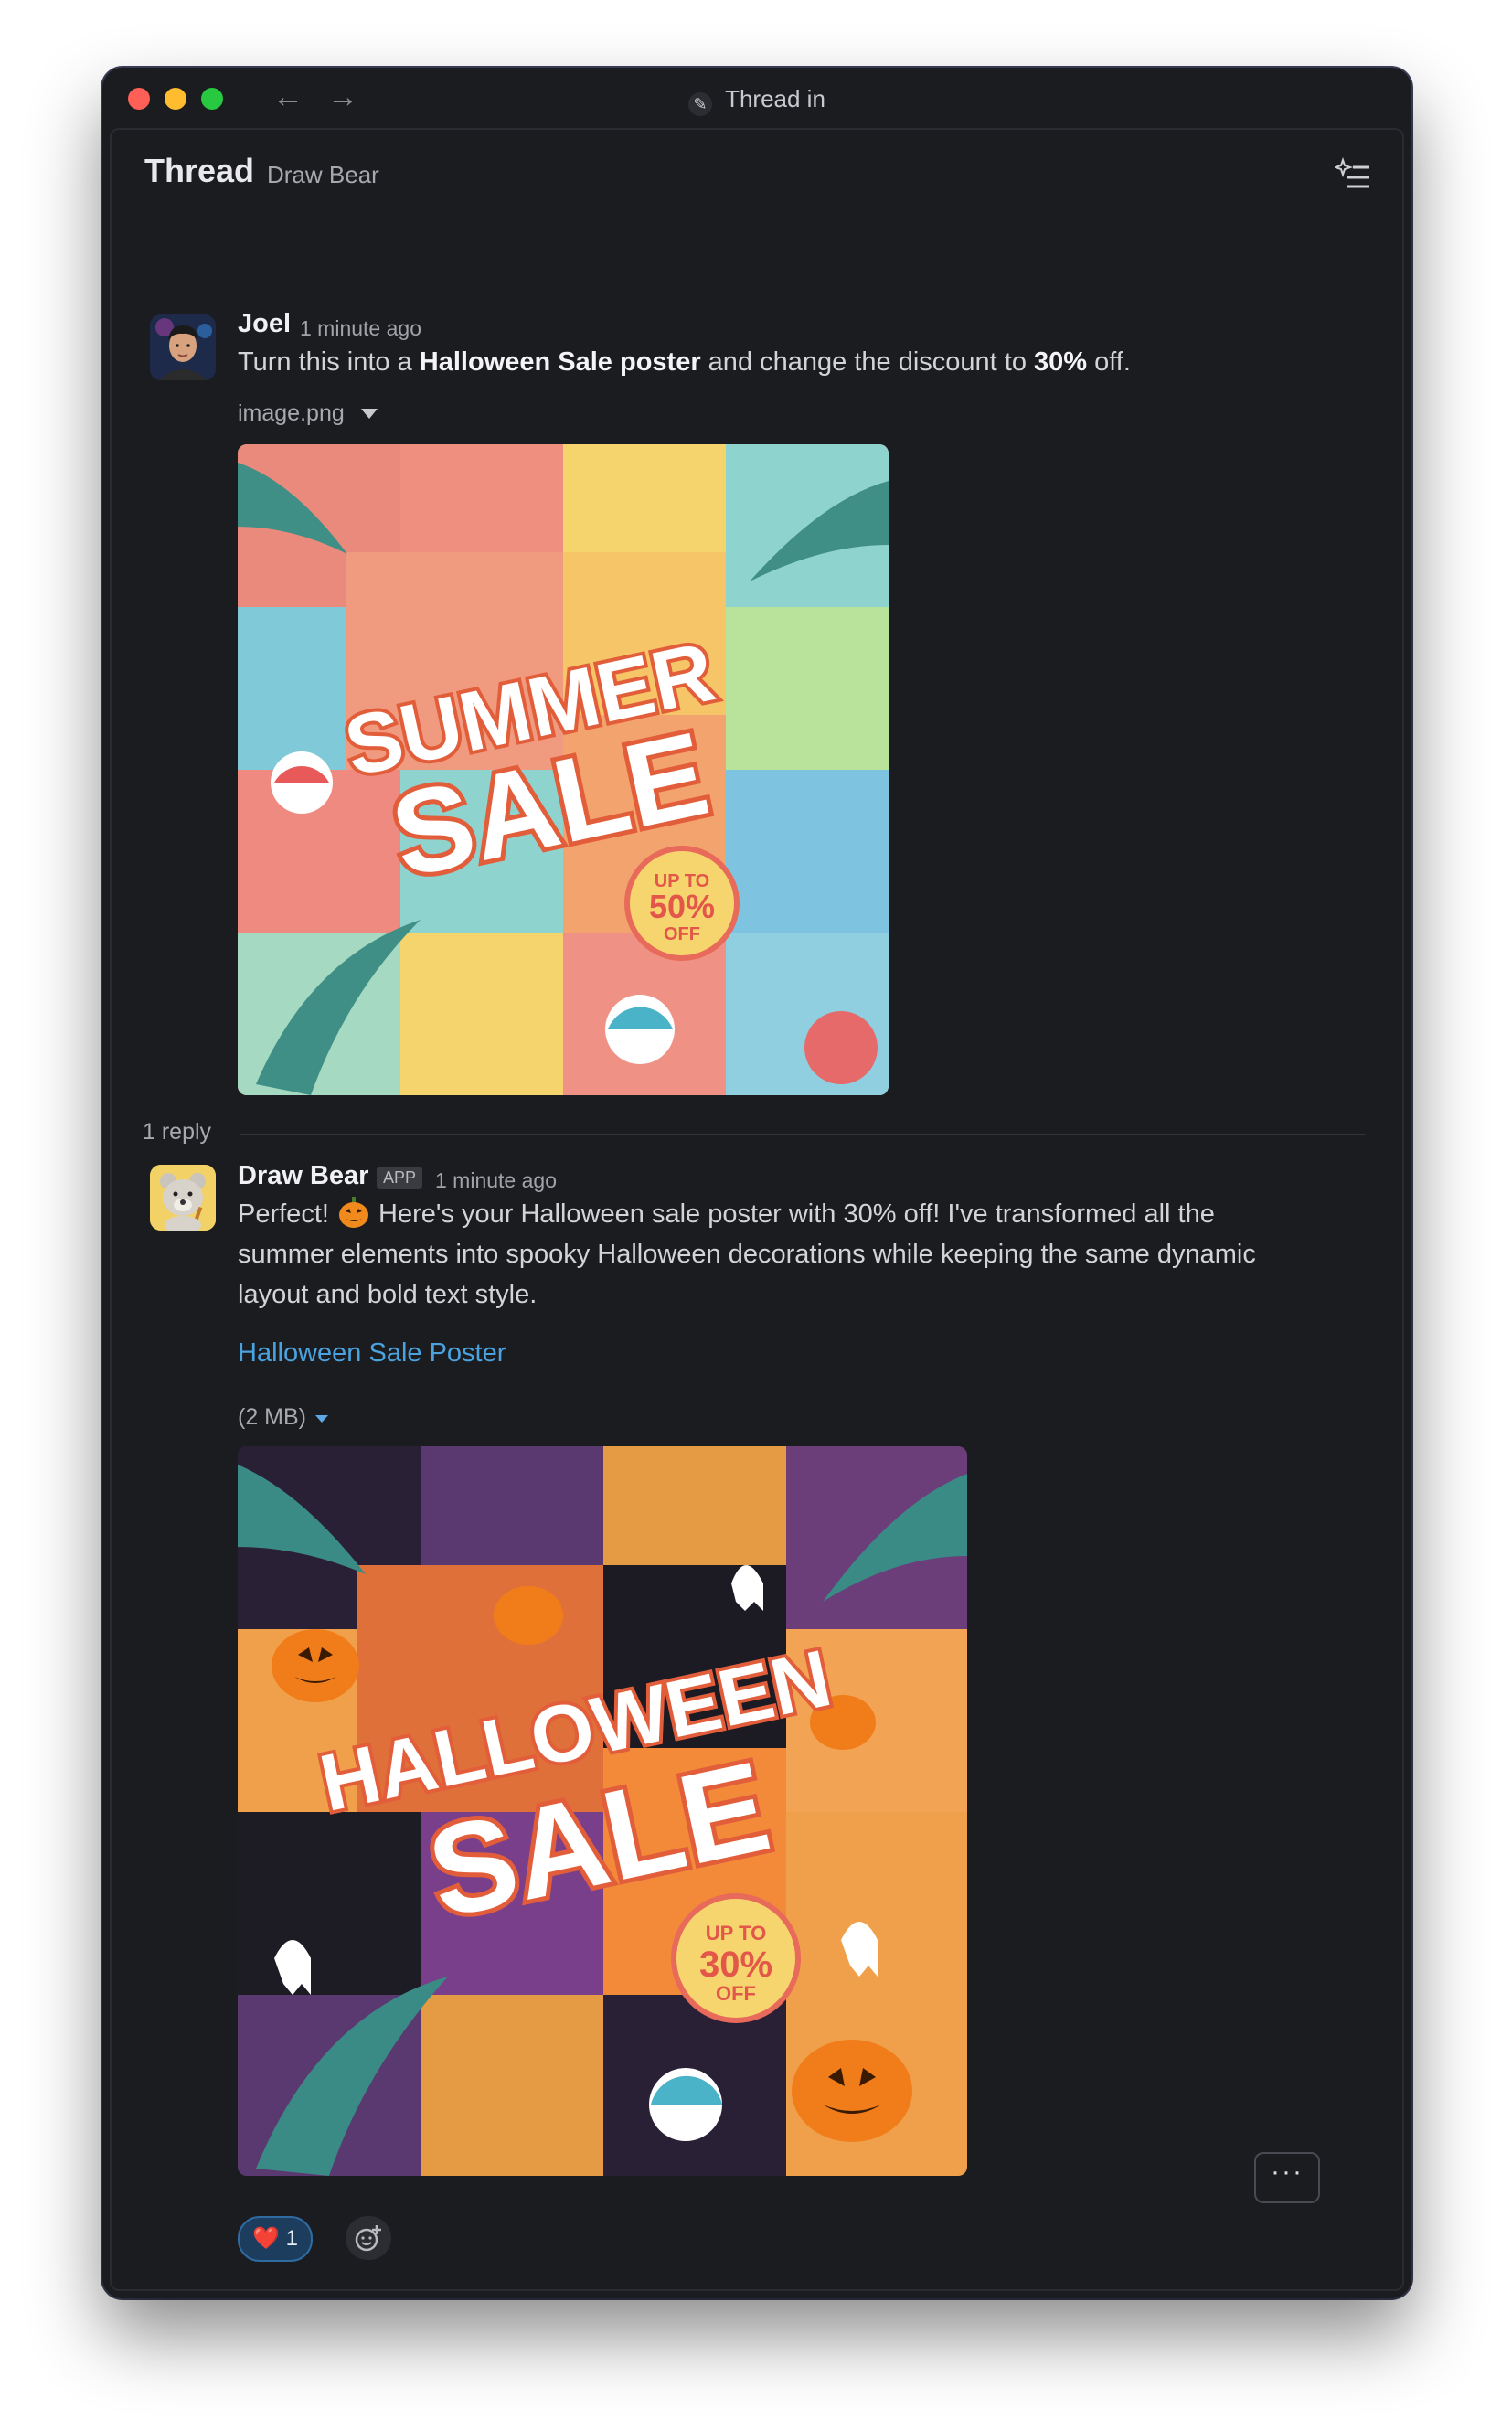 This screenshot has height=2430, width=1512. I want to click on add-reaction-icon, so click(368, 2239).